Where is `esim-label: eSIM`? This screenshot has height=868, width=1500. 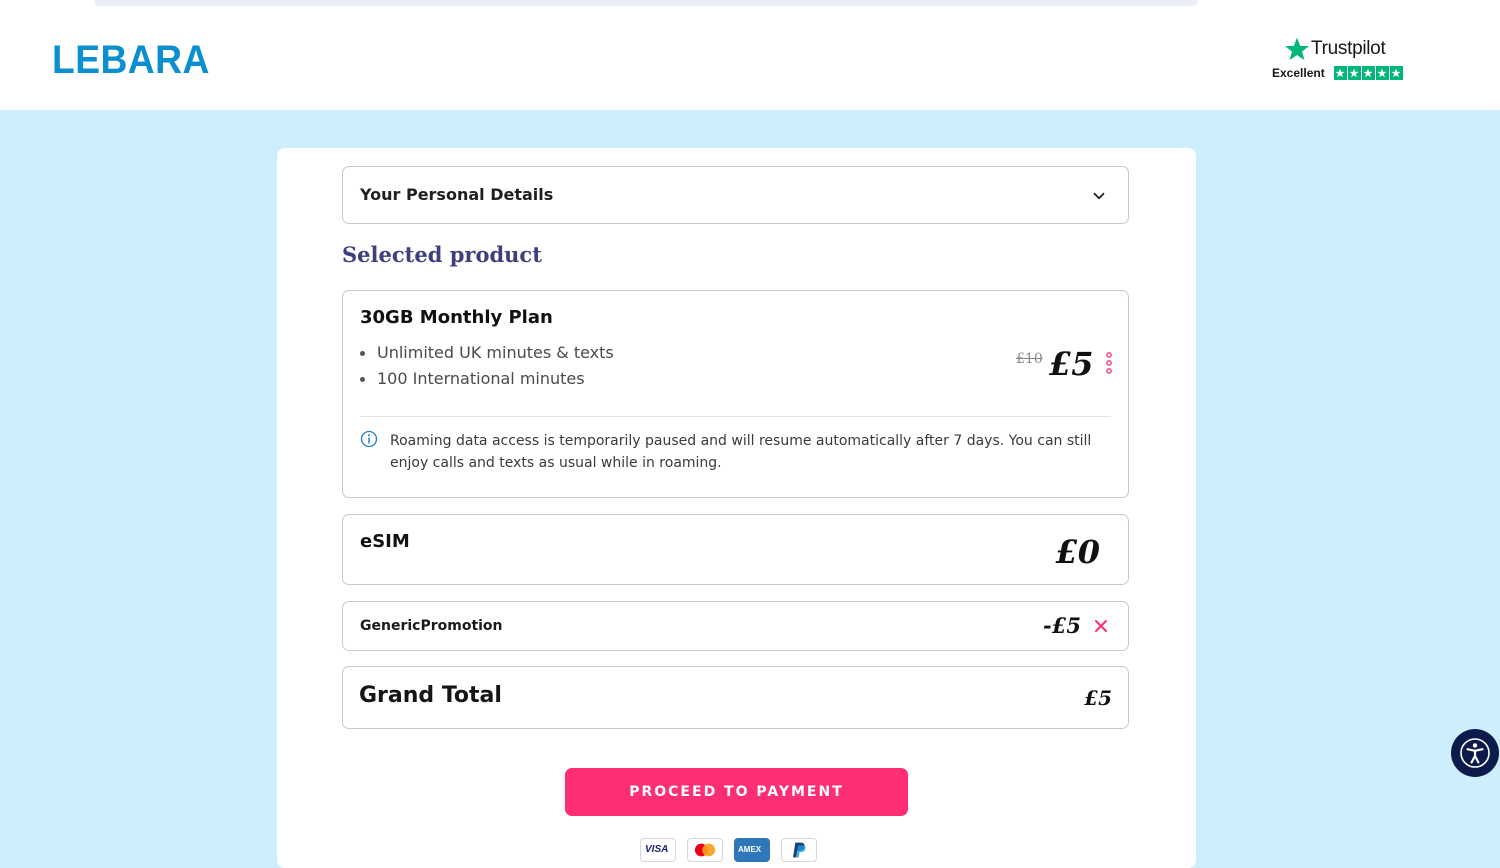
esim-label: eSIM is located at coordinates (385, 541).